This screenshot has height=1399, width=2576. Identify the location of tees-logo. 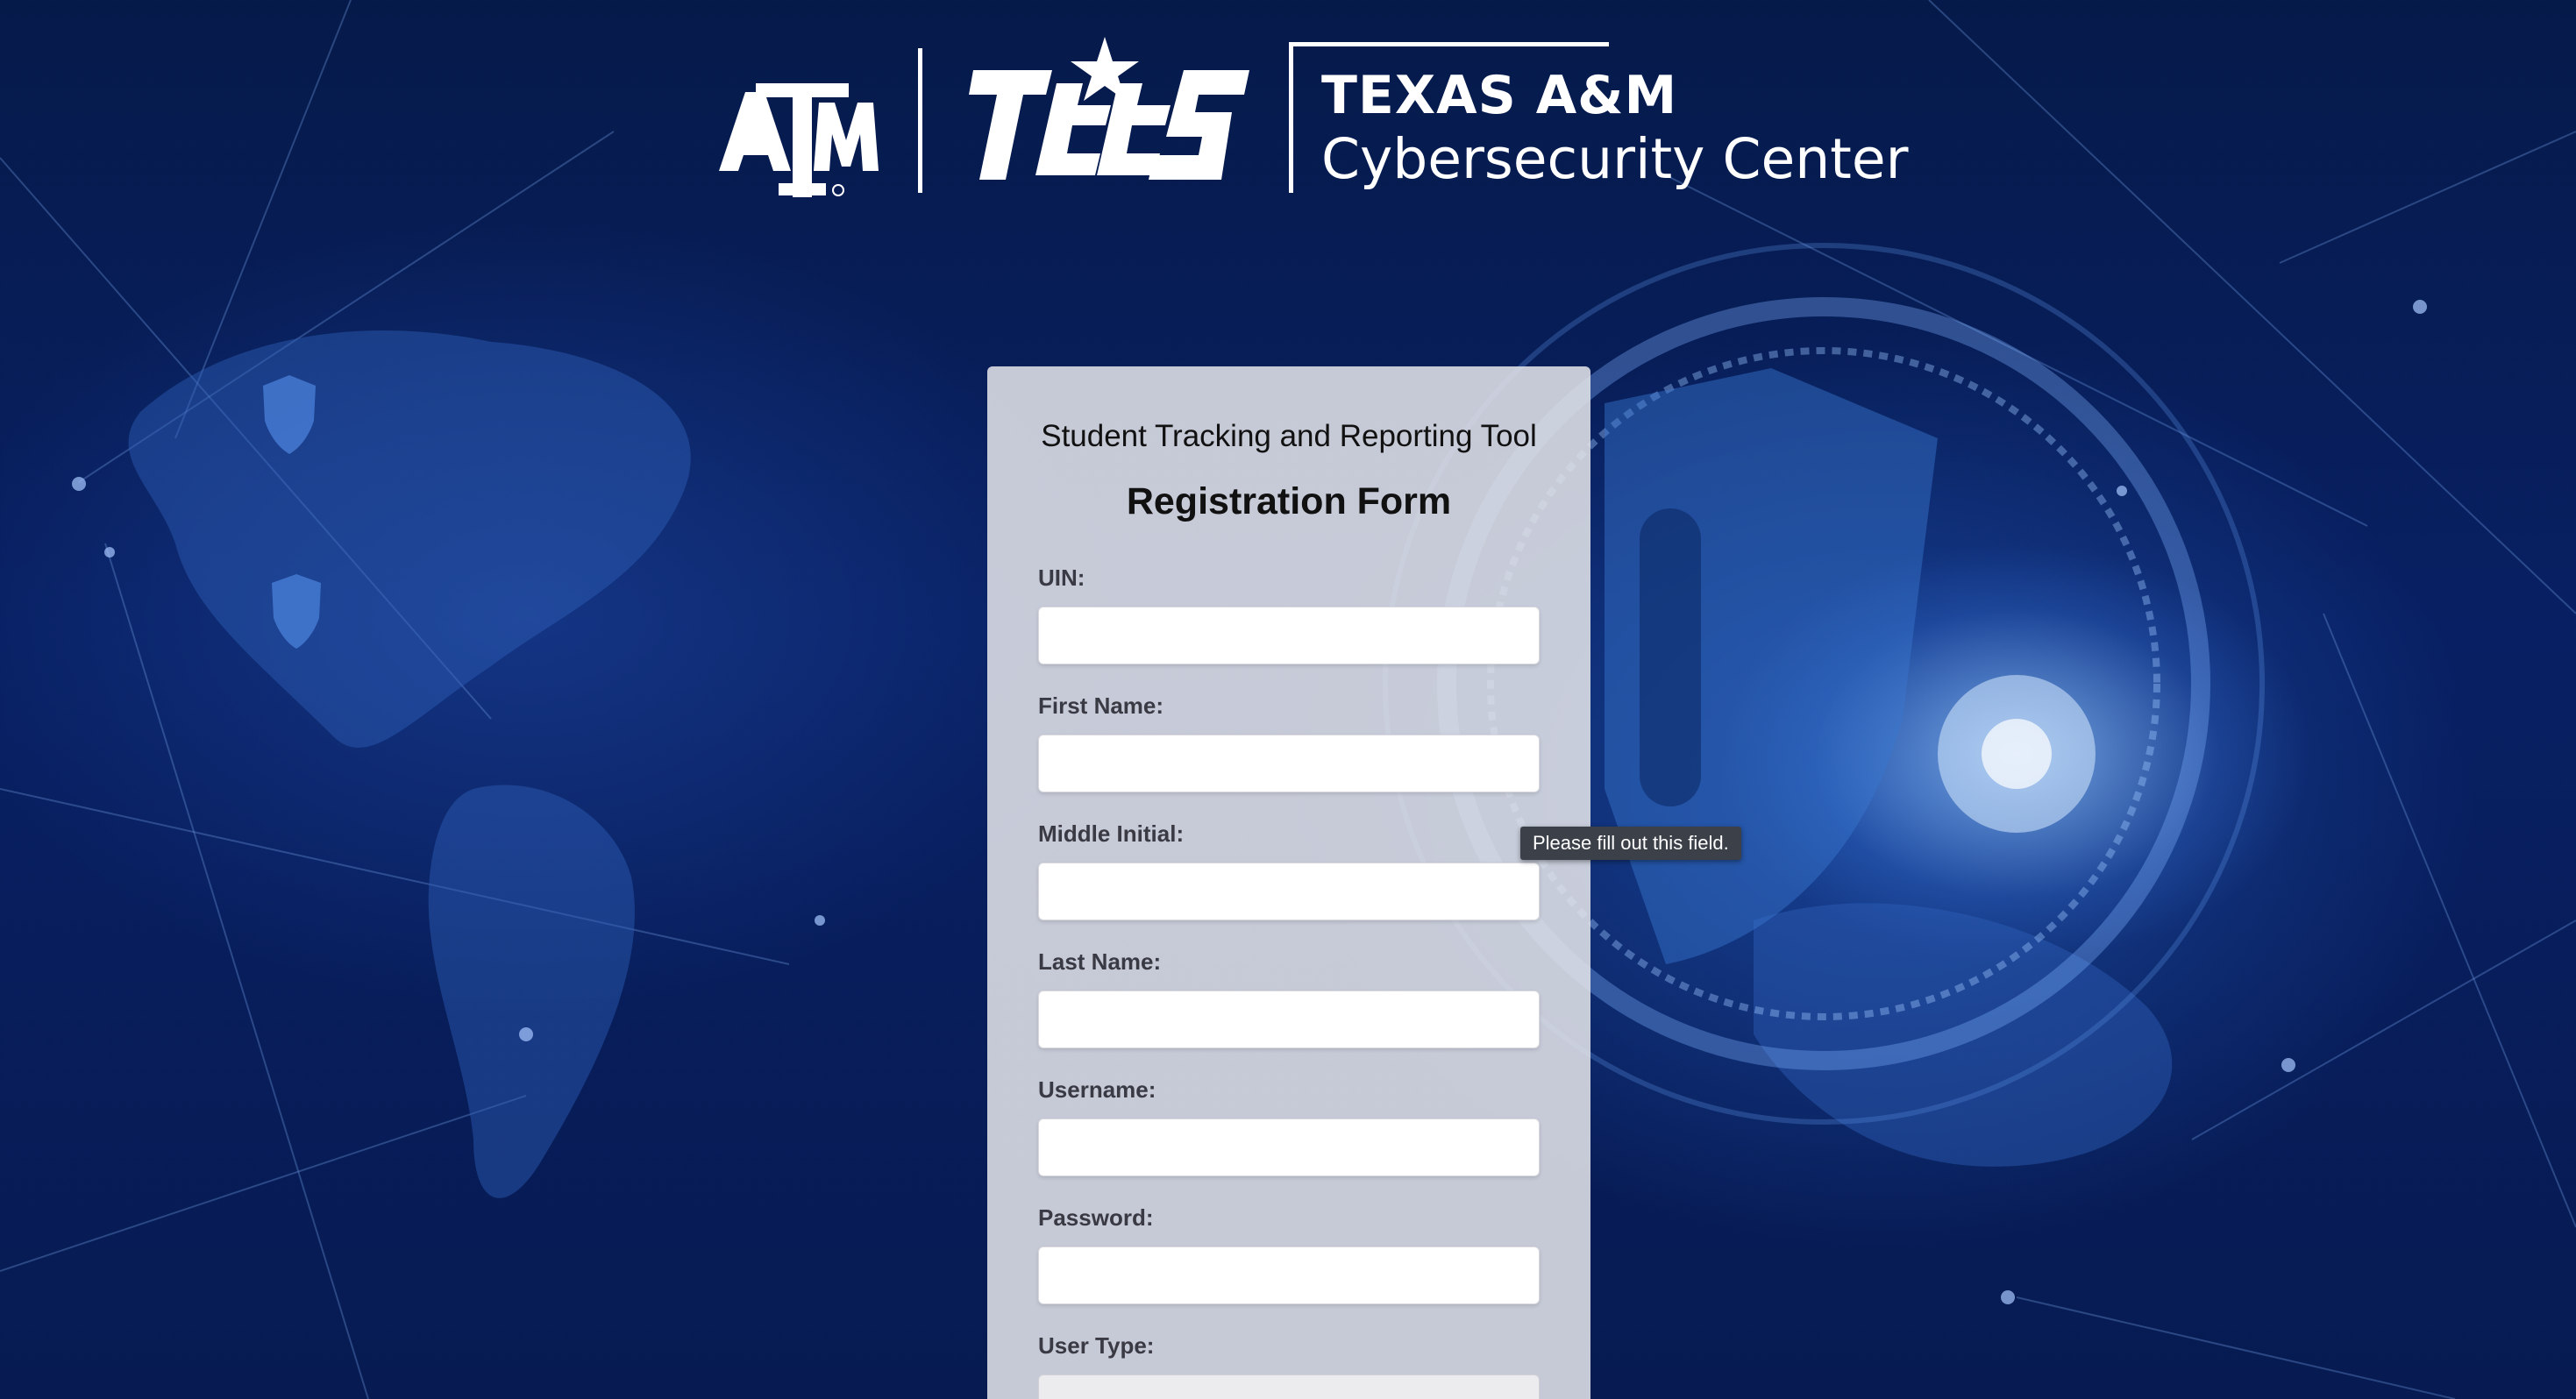
(1109, 108).